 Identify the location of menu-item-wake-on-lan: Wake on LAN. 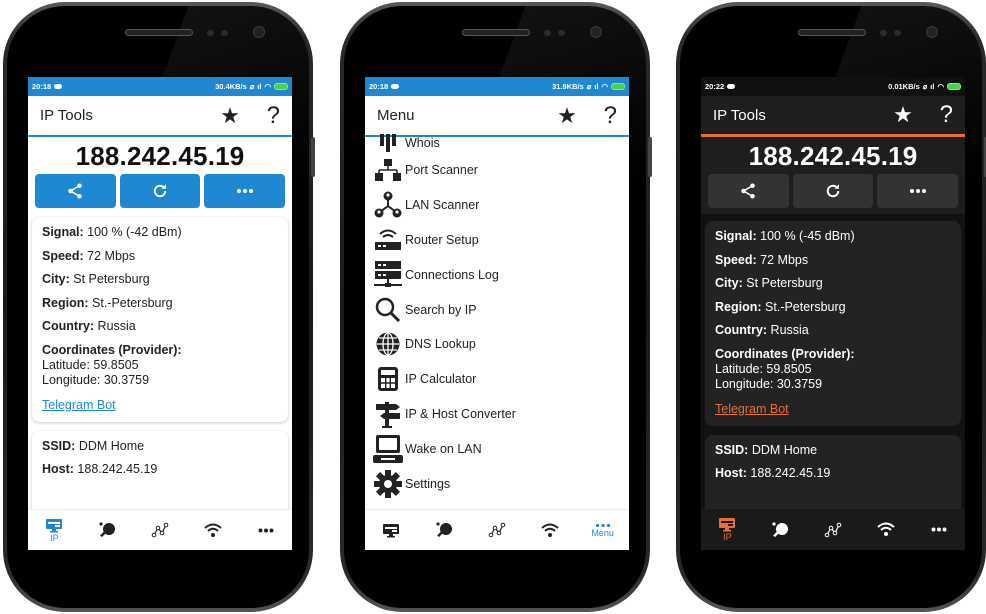
(498, 448).